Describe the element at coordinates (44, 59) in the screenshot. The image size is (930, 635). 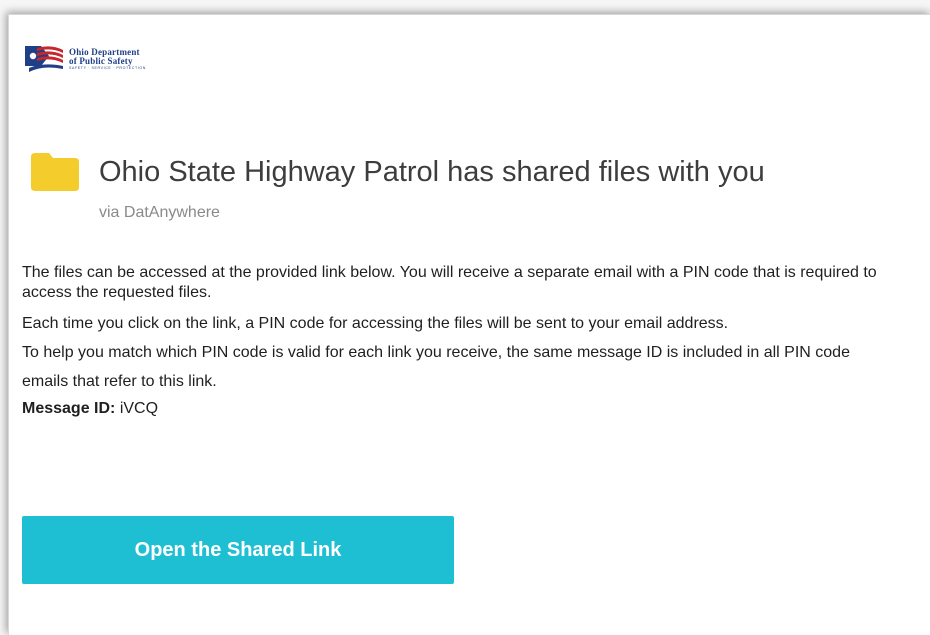
I see `ohio-flag-logo-icon` at that location.